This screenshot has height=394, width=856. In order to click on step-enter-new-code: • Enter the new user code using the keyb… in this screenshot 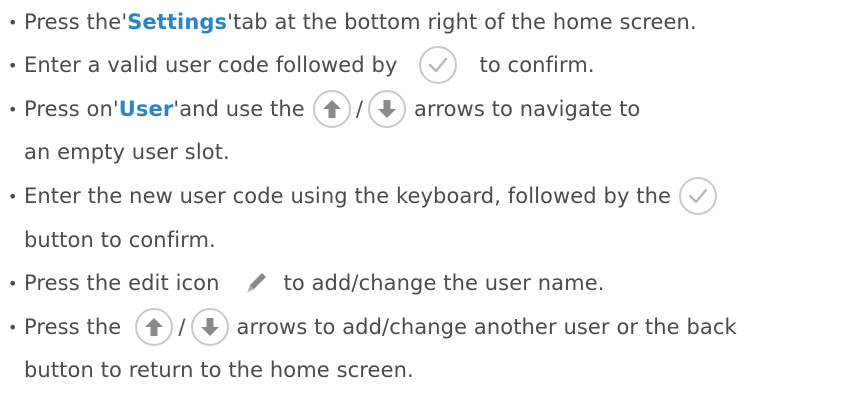, I will do `click(359, 196)`.